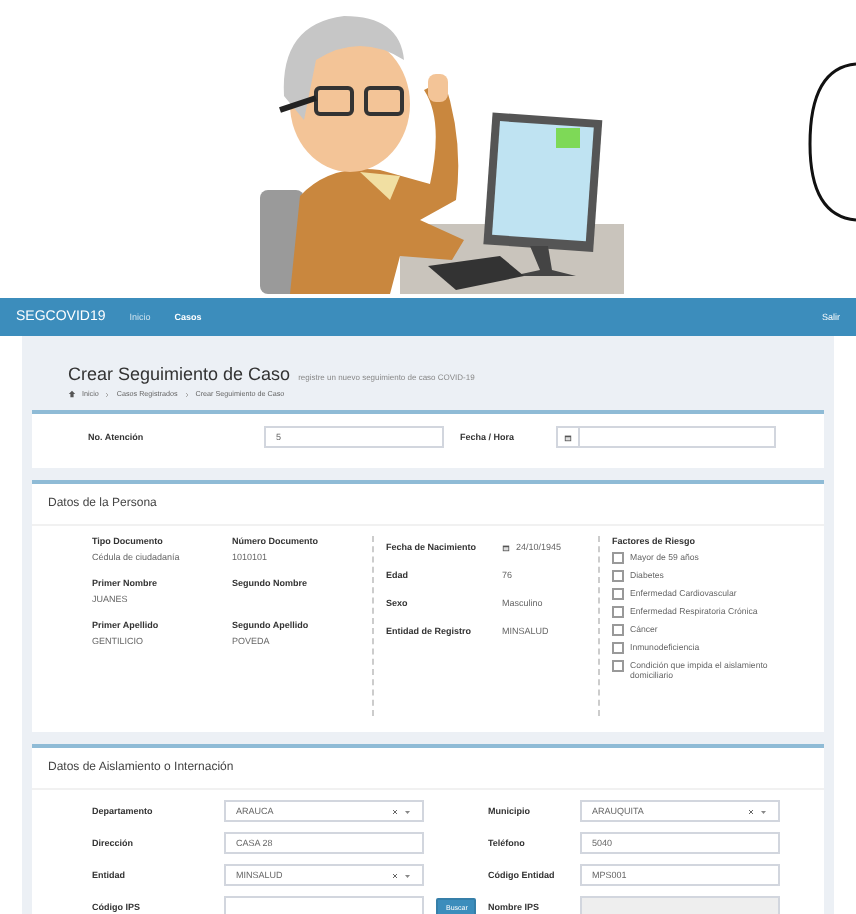 The width and height of the screenshot is (856, 914). Describe the element at coordinates (677, 437) in the screenshot. I see `date-field` at that location.